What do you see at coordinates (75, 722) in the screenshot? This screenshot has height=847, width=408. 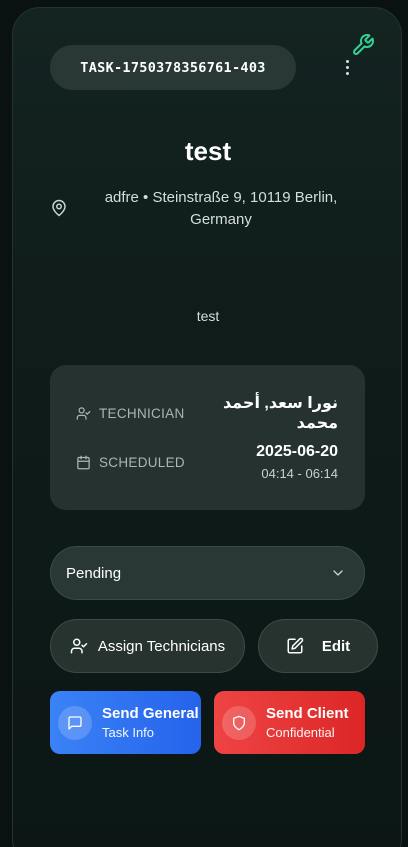 I see `message-icon` at bounding box center [75, 722].